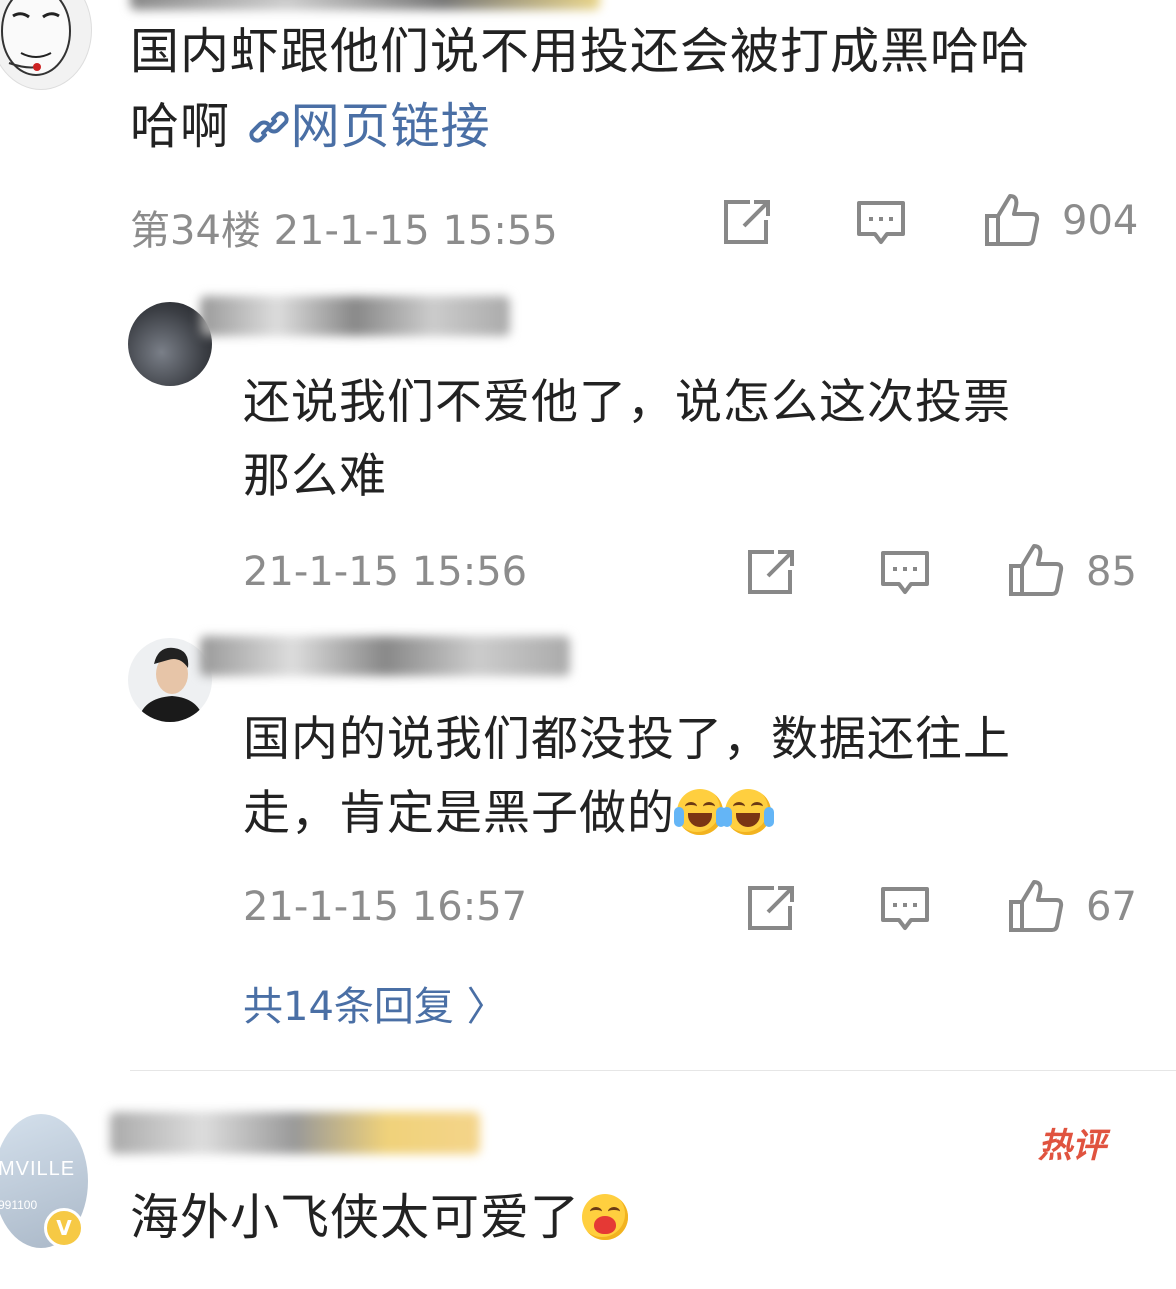 Image resolution: width=1176 pixels, height=1289 pixels. Describe the element at coordinates (19, 1205) in the screenshot. I see `avatar-subtext: 991100` at that location.